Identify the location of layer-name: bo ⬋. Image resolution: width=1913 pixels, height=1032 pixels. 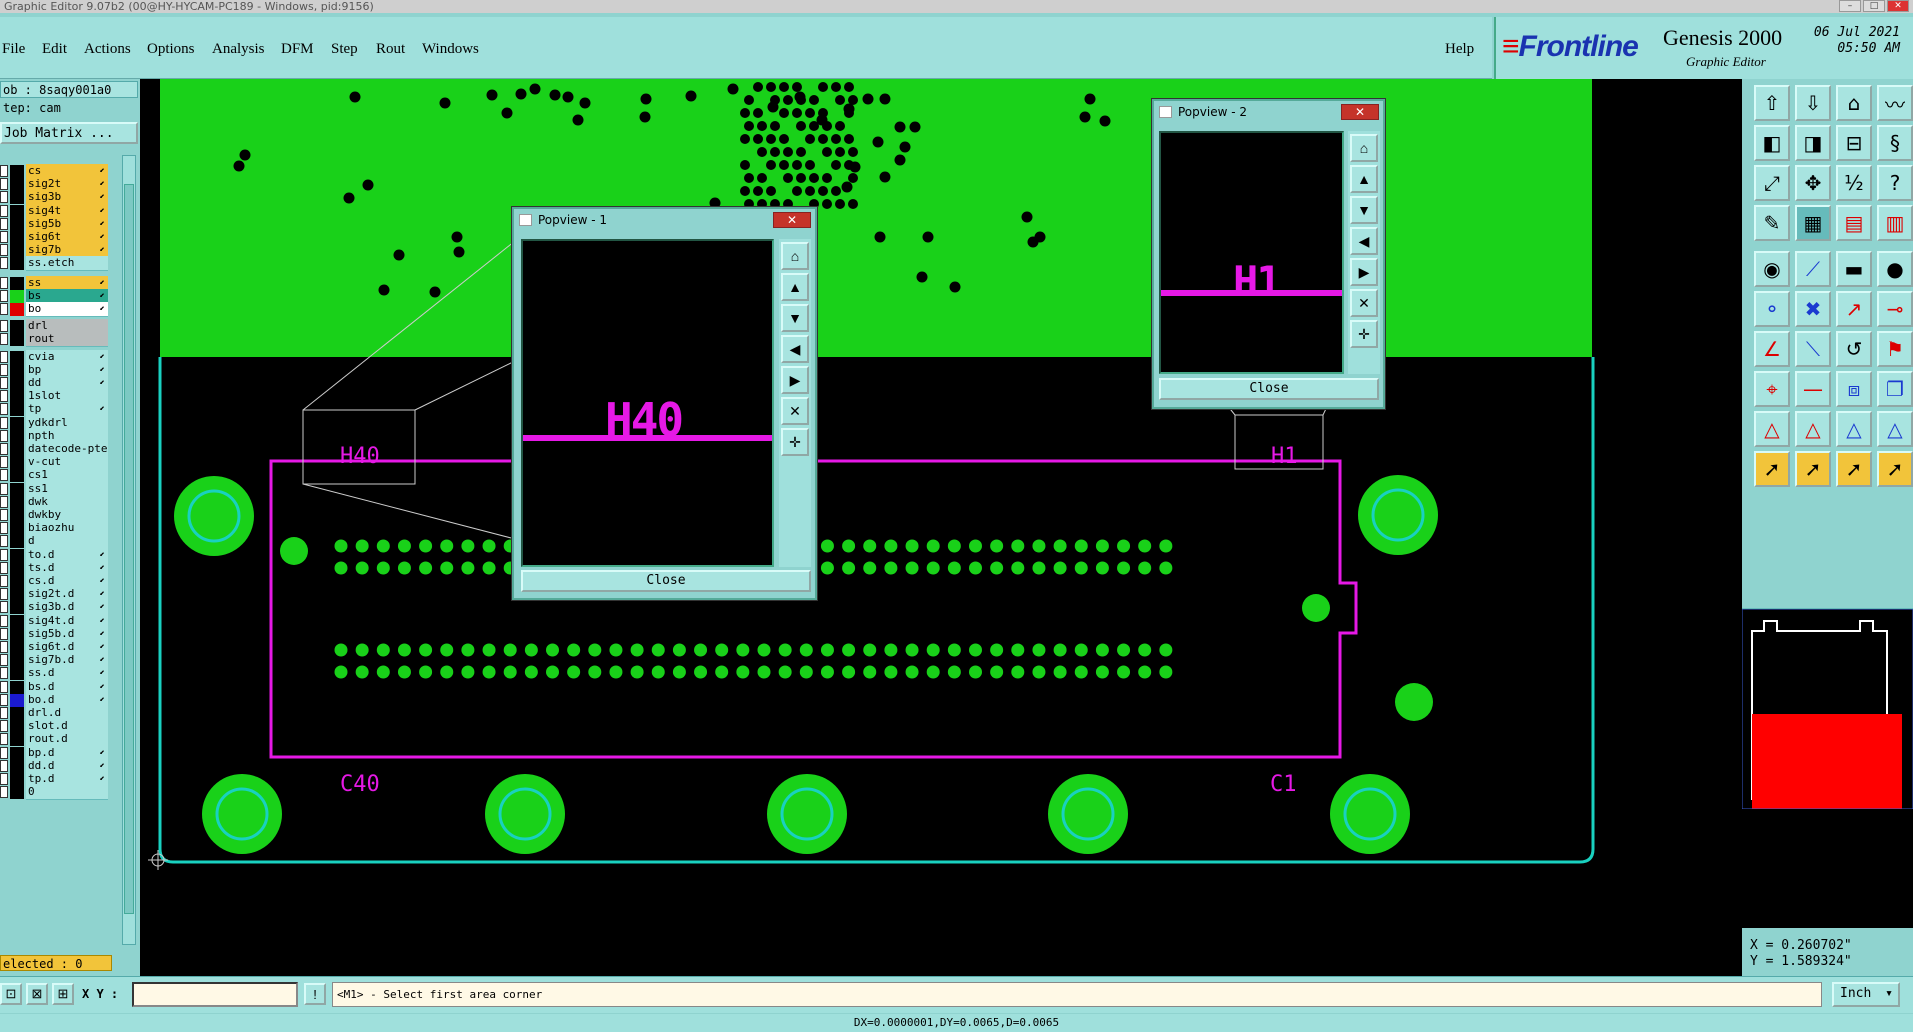
(67, 309).